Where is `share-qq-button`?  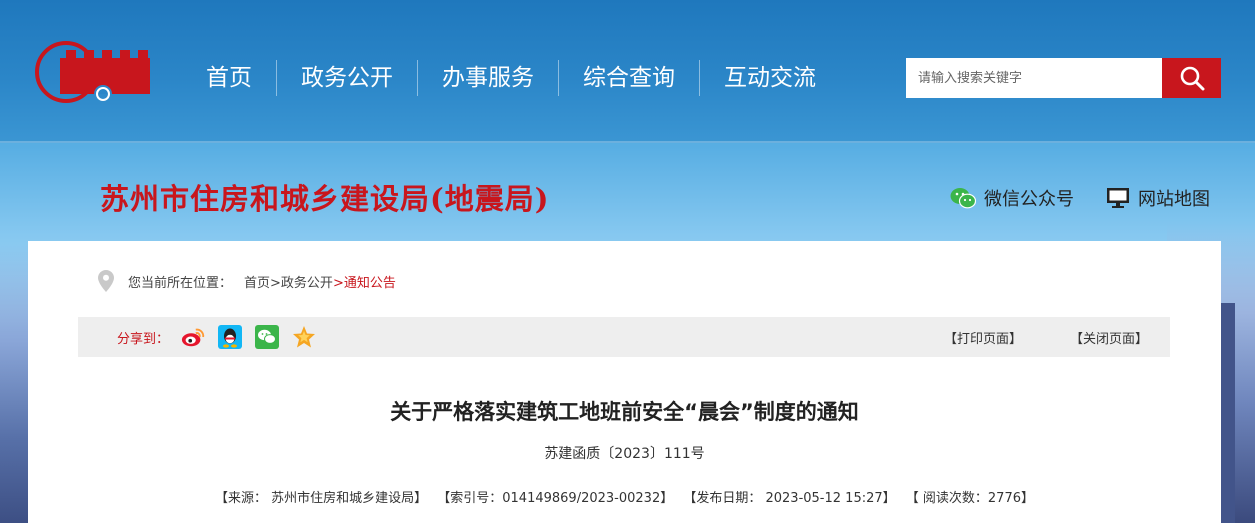 share-qq-button is located at coordinates (230, 337).